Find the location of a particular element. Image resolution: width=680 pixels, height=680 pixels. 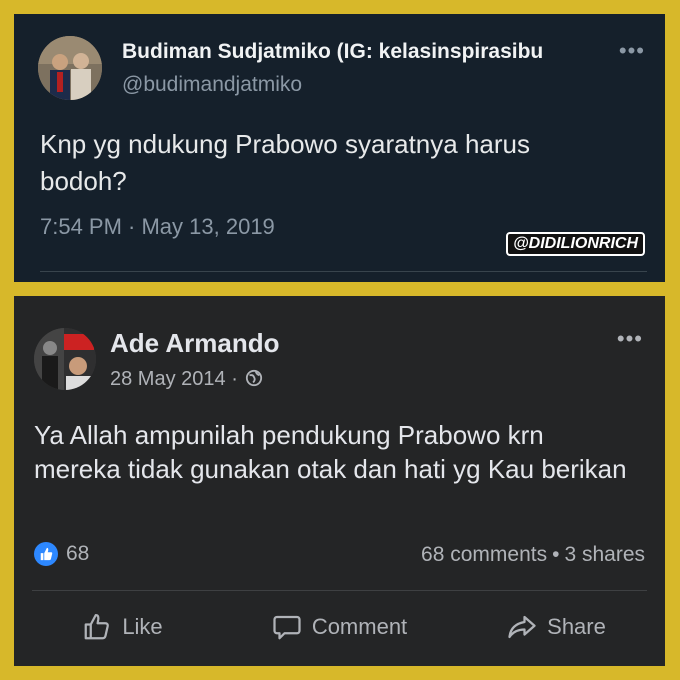

comment-bubble-icon is located at coordinates (287, 627).